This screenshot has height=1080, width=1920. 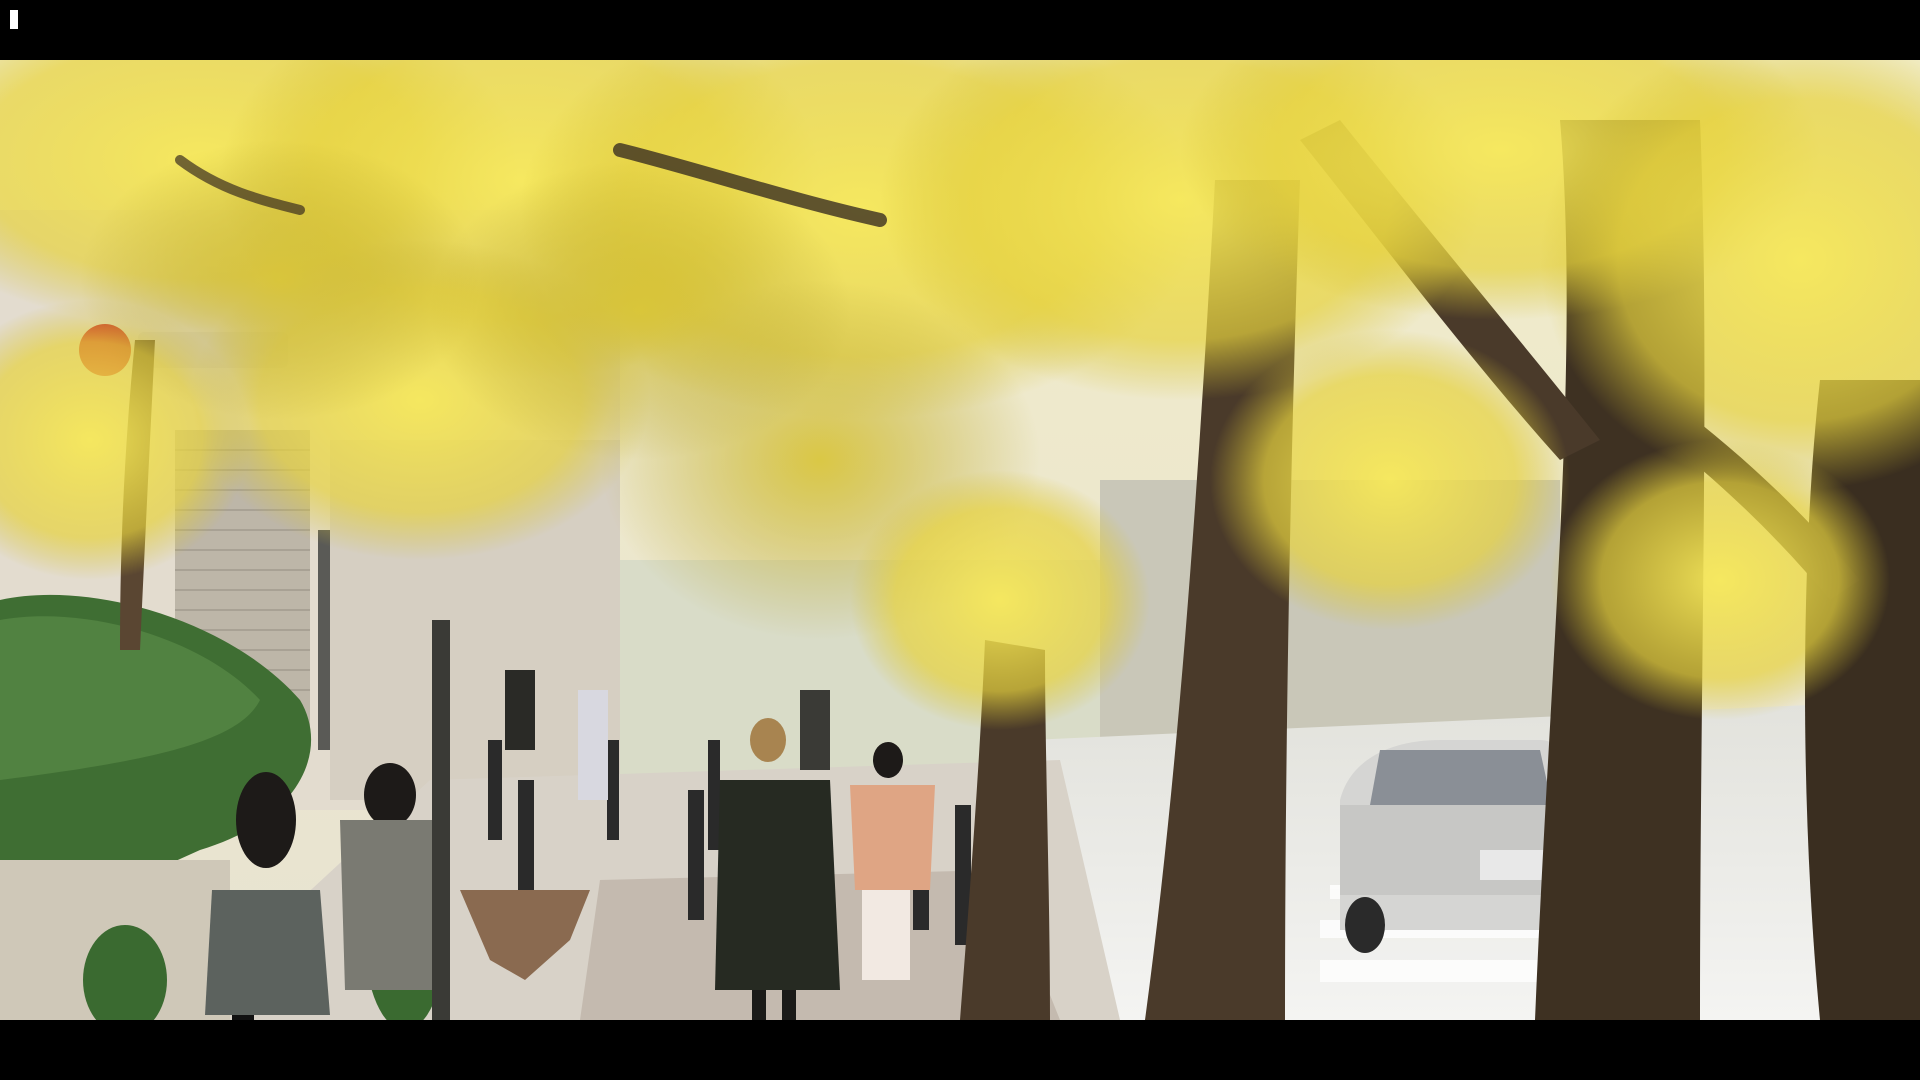 What do you see at coordinates (441, 820) in the screenshot?
I see `lamp-pole` at bounding box center [441, 820].